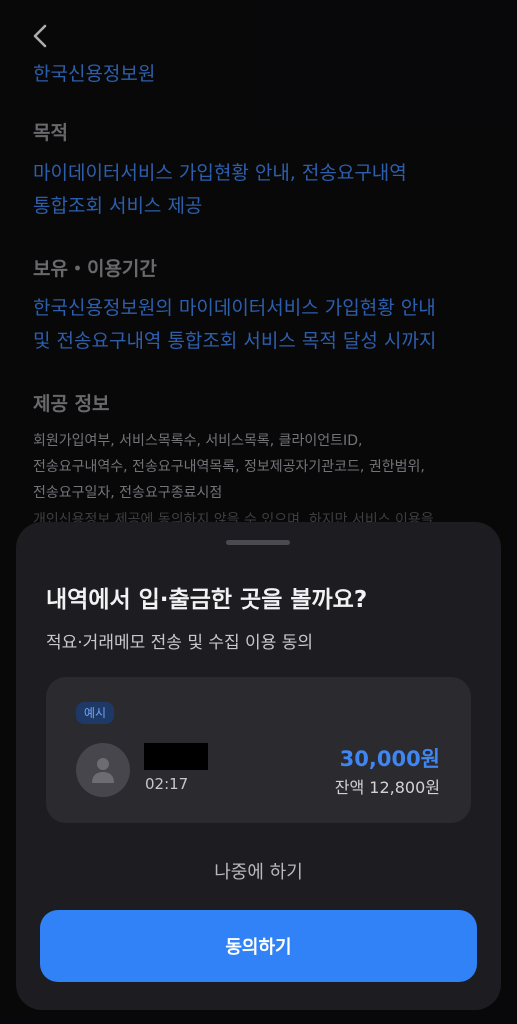  What do you see at coordinates (167, 784) in the screenshot?
I see `transaction-time: 02:17` at bounding box center [167, 784].